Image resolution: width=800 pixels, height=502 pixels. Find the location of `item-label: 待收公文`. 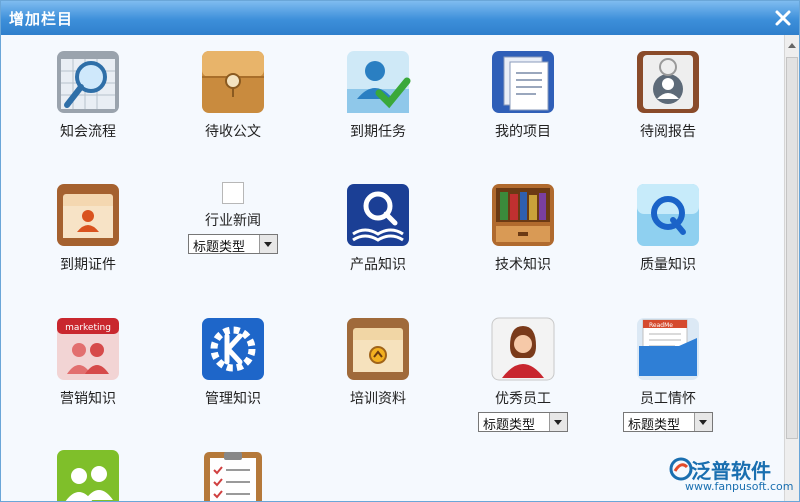

item-label: 待收公文 is located at coordinates (233, 132).